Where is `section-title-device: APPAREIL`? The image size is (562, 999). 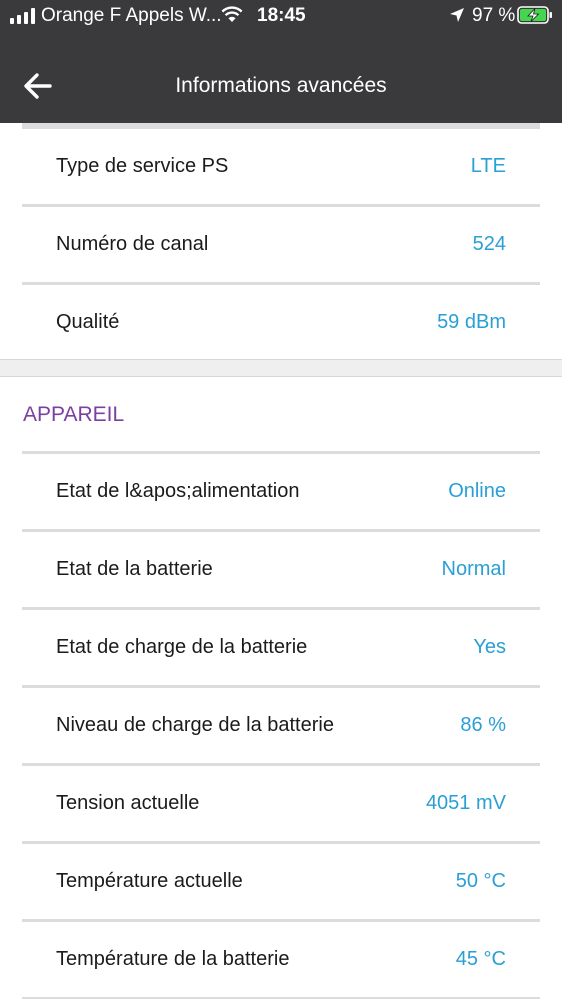
section-title-device: APPAREIL is located at coordinates (74, 414).